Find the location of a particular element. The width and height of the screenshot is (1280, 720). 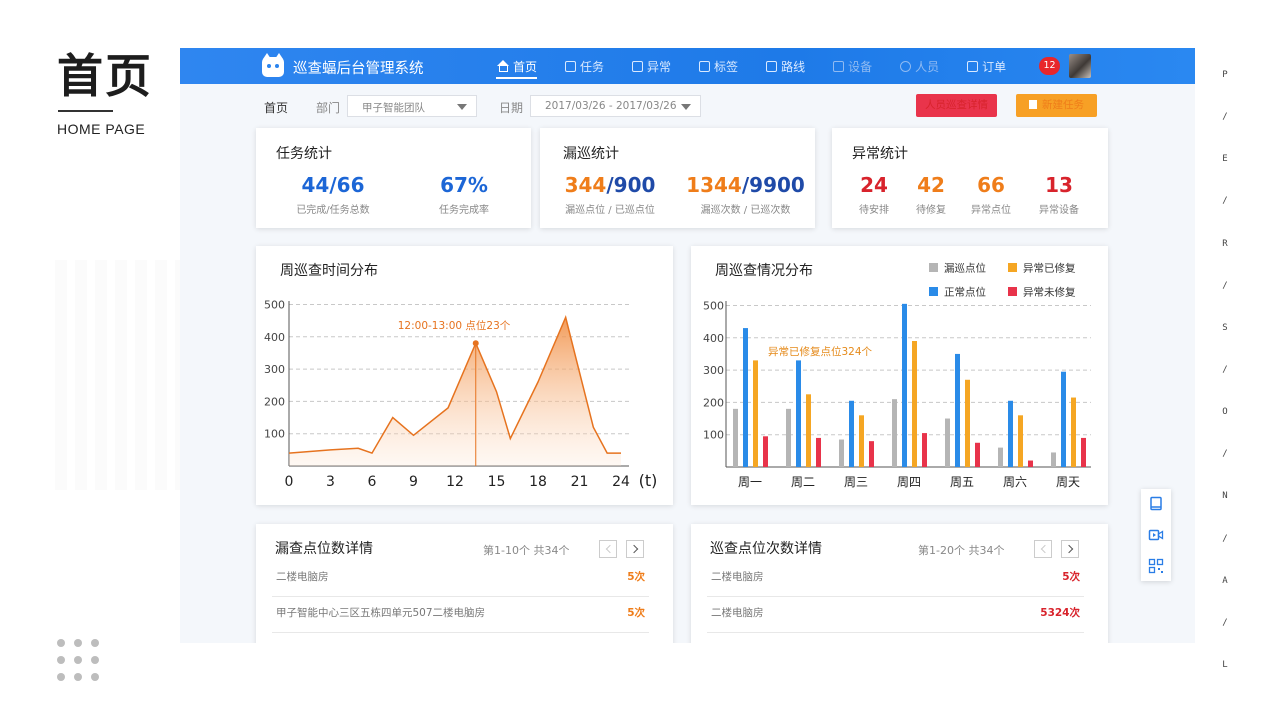

nav-item: 首页 is located at coordinates (517, 66).